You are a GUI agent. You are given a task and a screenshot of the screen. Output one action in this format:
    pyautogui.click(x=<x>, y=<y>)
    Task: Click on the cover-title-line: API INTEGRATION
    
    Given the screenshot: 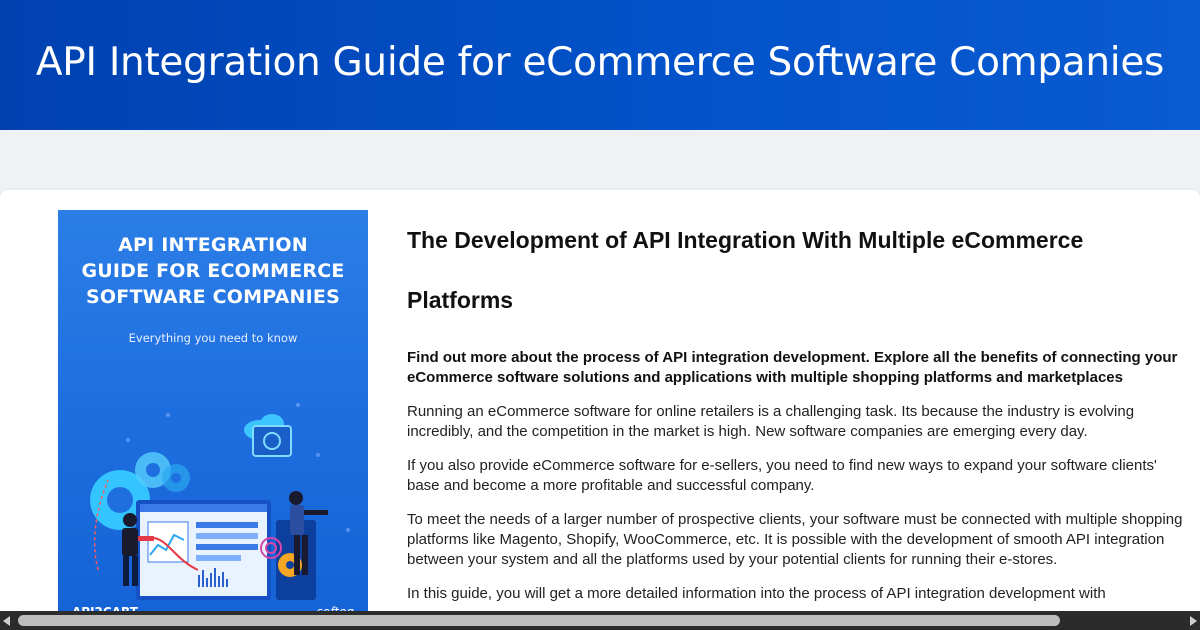 What is the action you would take?
    pyautogui.click(x=213, y=245)
    